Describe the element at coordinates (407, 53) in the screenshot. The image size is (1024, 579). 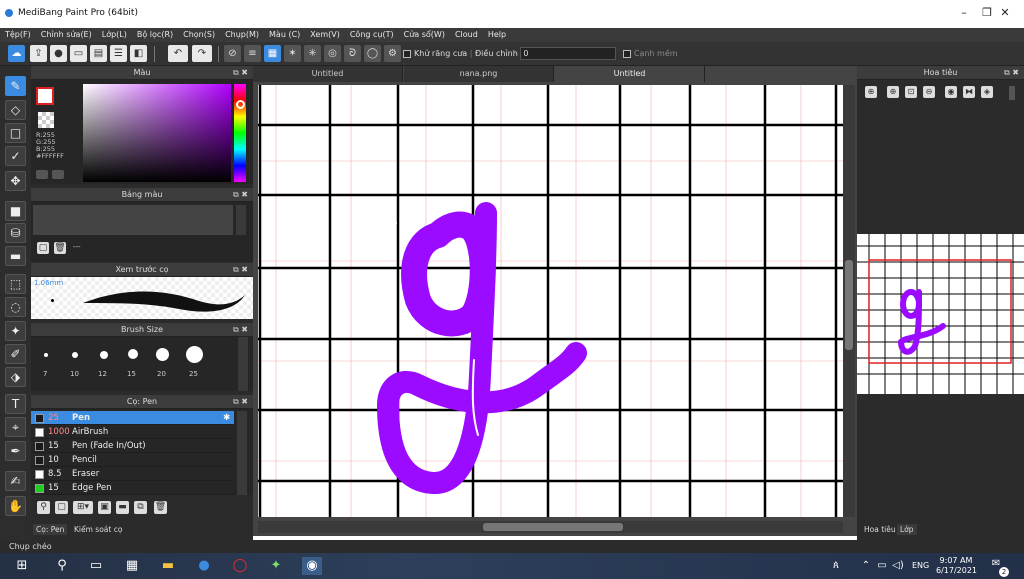
I see `antialias-checkbox` at that location.